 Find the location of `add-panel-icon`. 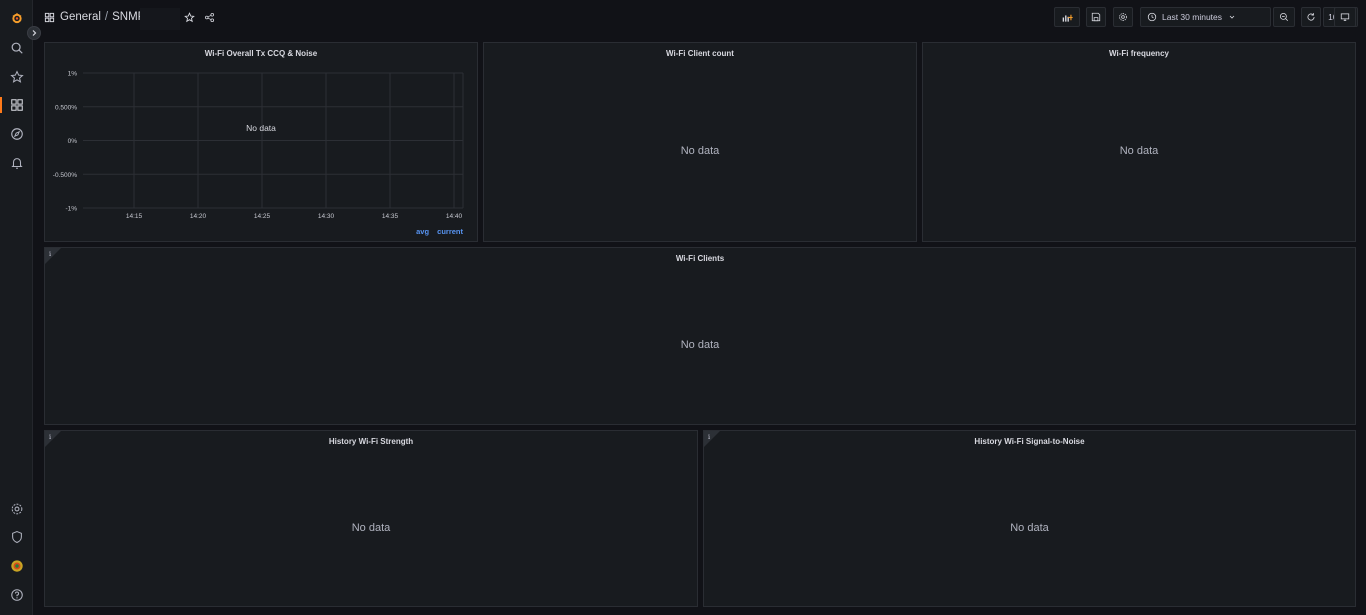

add-panel-icon is located at coordinates (1067, 18).